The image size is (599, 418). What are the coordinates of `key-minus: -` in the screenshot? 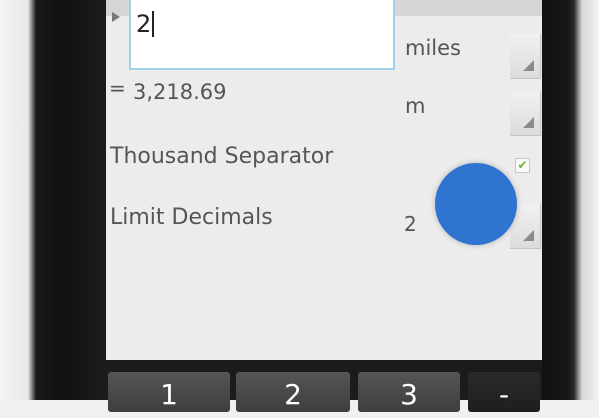 It's located at (504, 392).